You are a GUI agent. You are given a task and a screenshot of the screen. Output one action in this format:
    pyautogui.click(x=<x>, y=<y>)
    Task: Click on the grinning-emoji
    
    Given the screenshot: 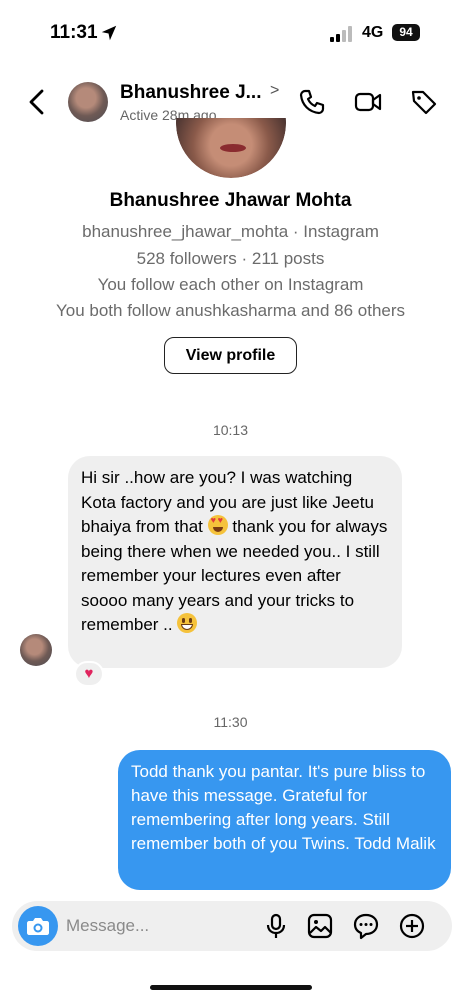 What is the action you would take?
    pyautogui.click(x=187, y=623)
    